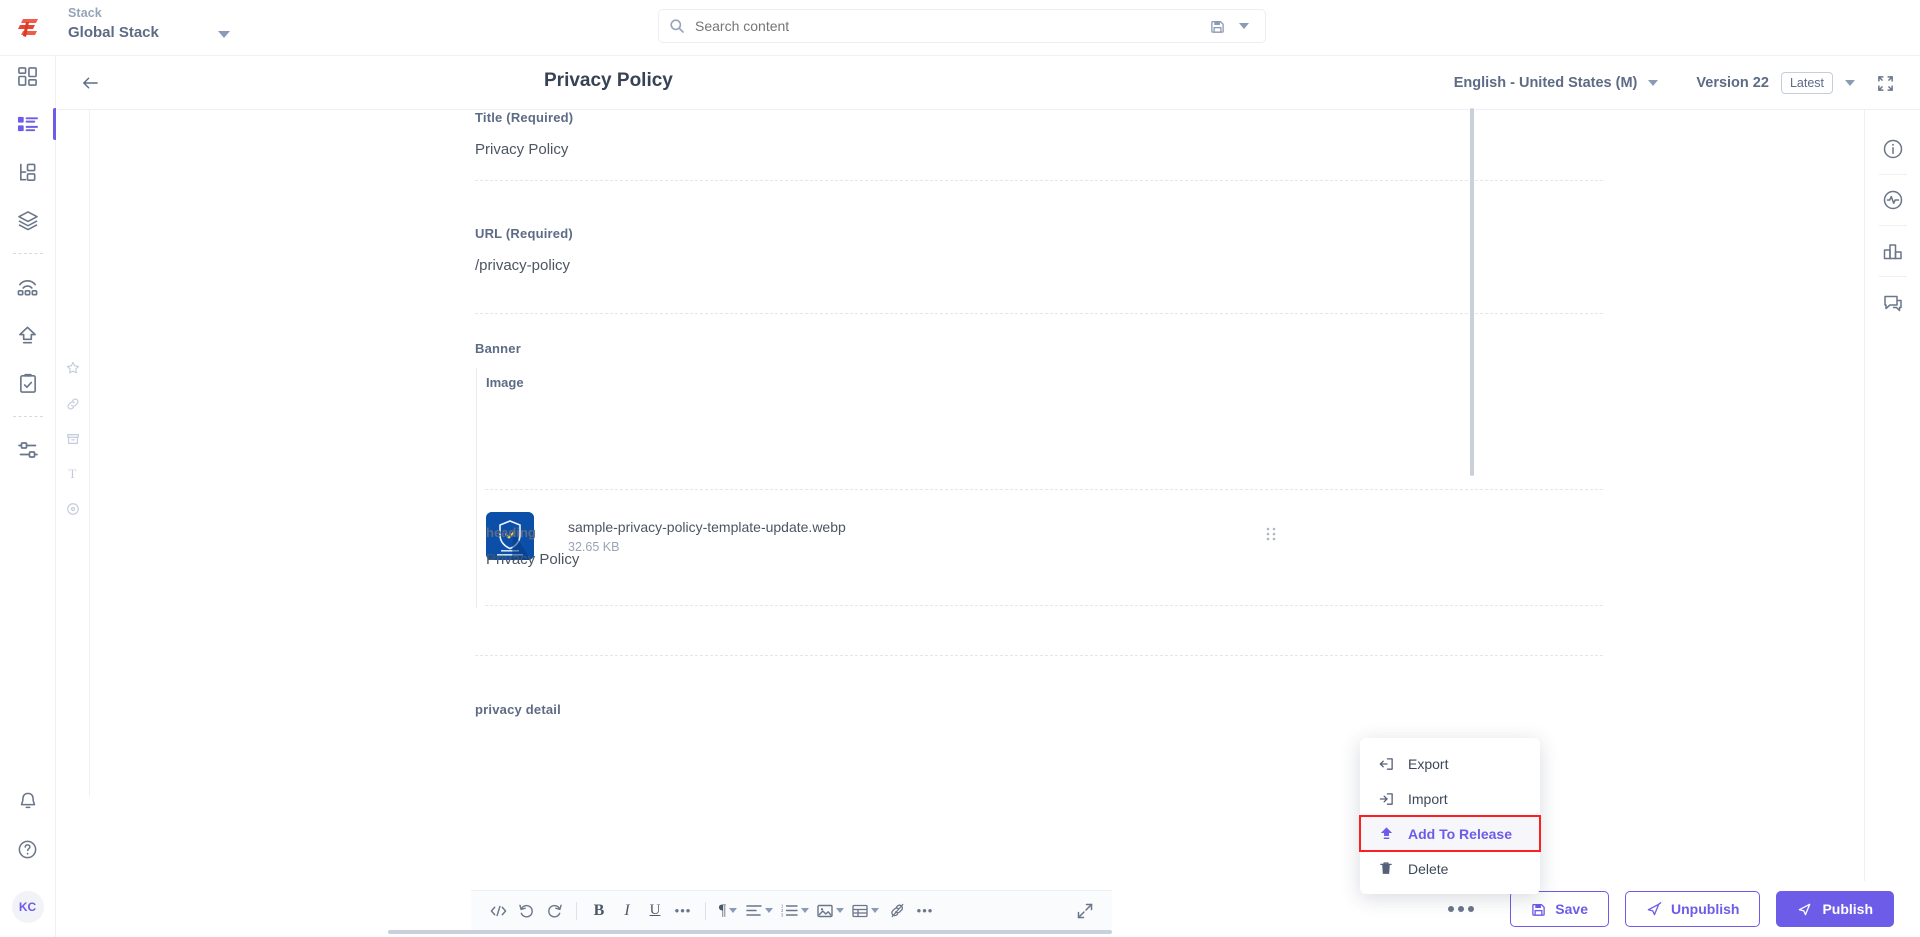  Describe the element at coordinates (1693, 909) in the screenshot. I see `unpublish-button: Unpublish` at that location.